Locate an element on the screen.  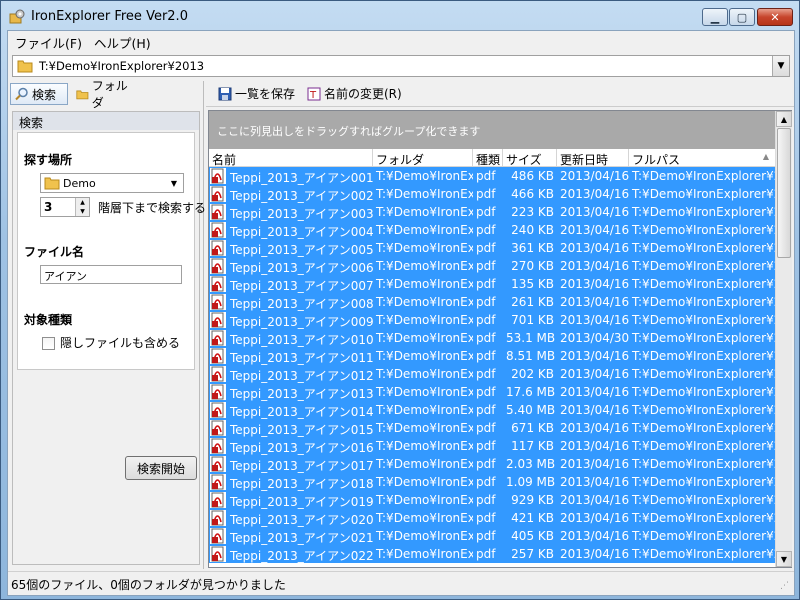
tab-search: 検索 is located at coordinates (39, 94).